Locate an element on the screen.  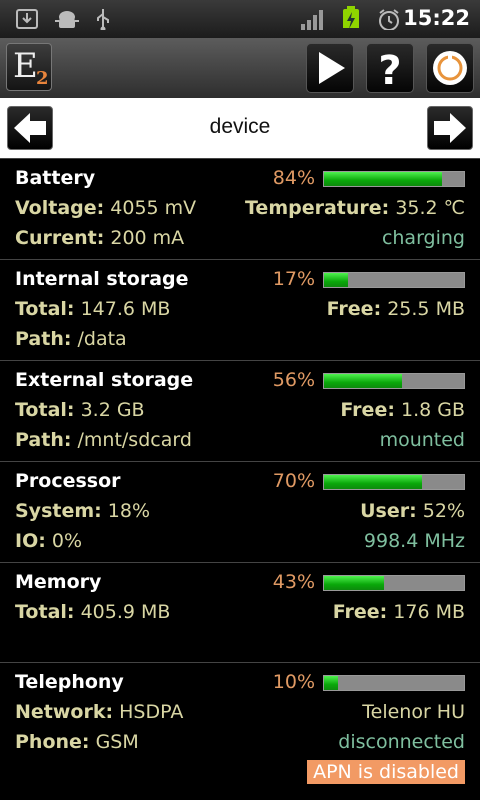
battery-charging-icon is located at coordinates (351, 17).